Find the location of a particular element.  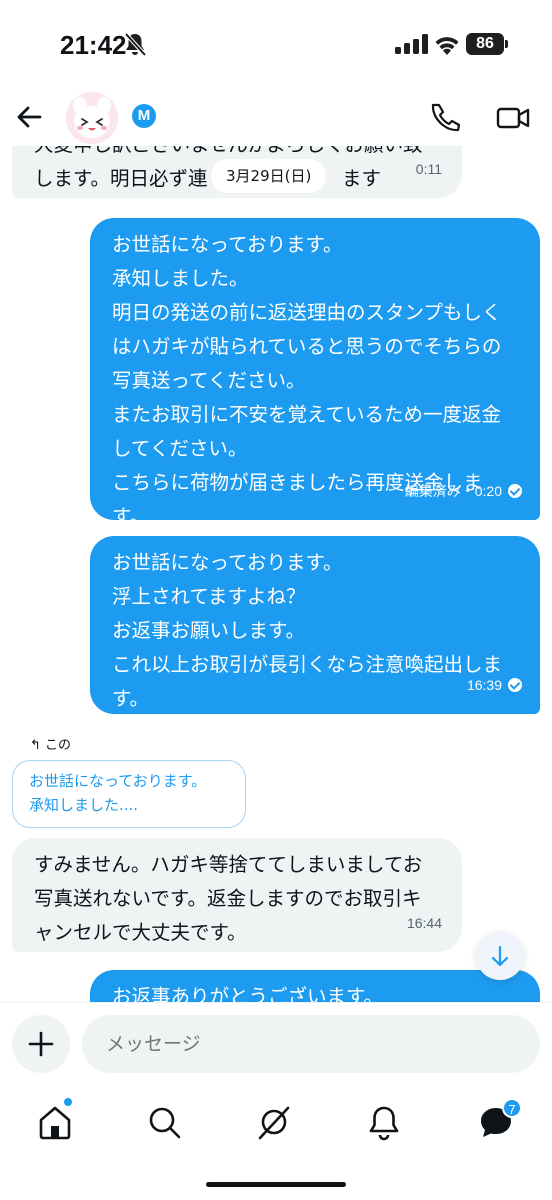

message-text: 承知しました。 is located at coordinates (180, 278).